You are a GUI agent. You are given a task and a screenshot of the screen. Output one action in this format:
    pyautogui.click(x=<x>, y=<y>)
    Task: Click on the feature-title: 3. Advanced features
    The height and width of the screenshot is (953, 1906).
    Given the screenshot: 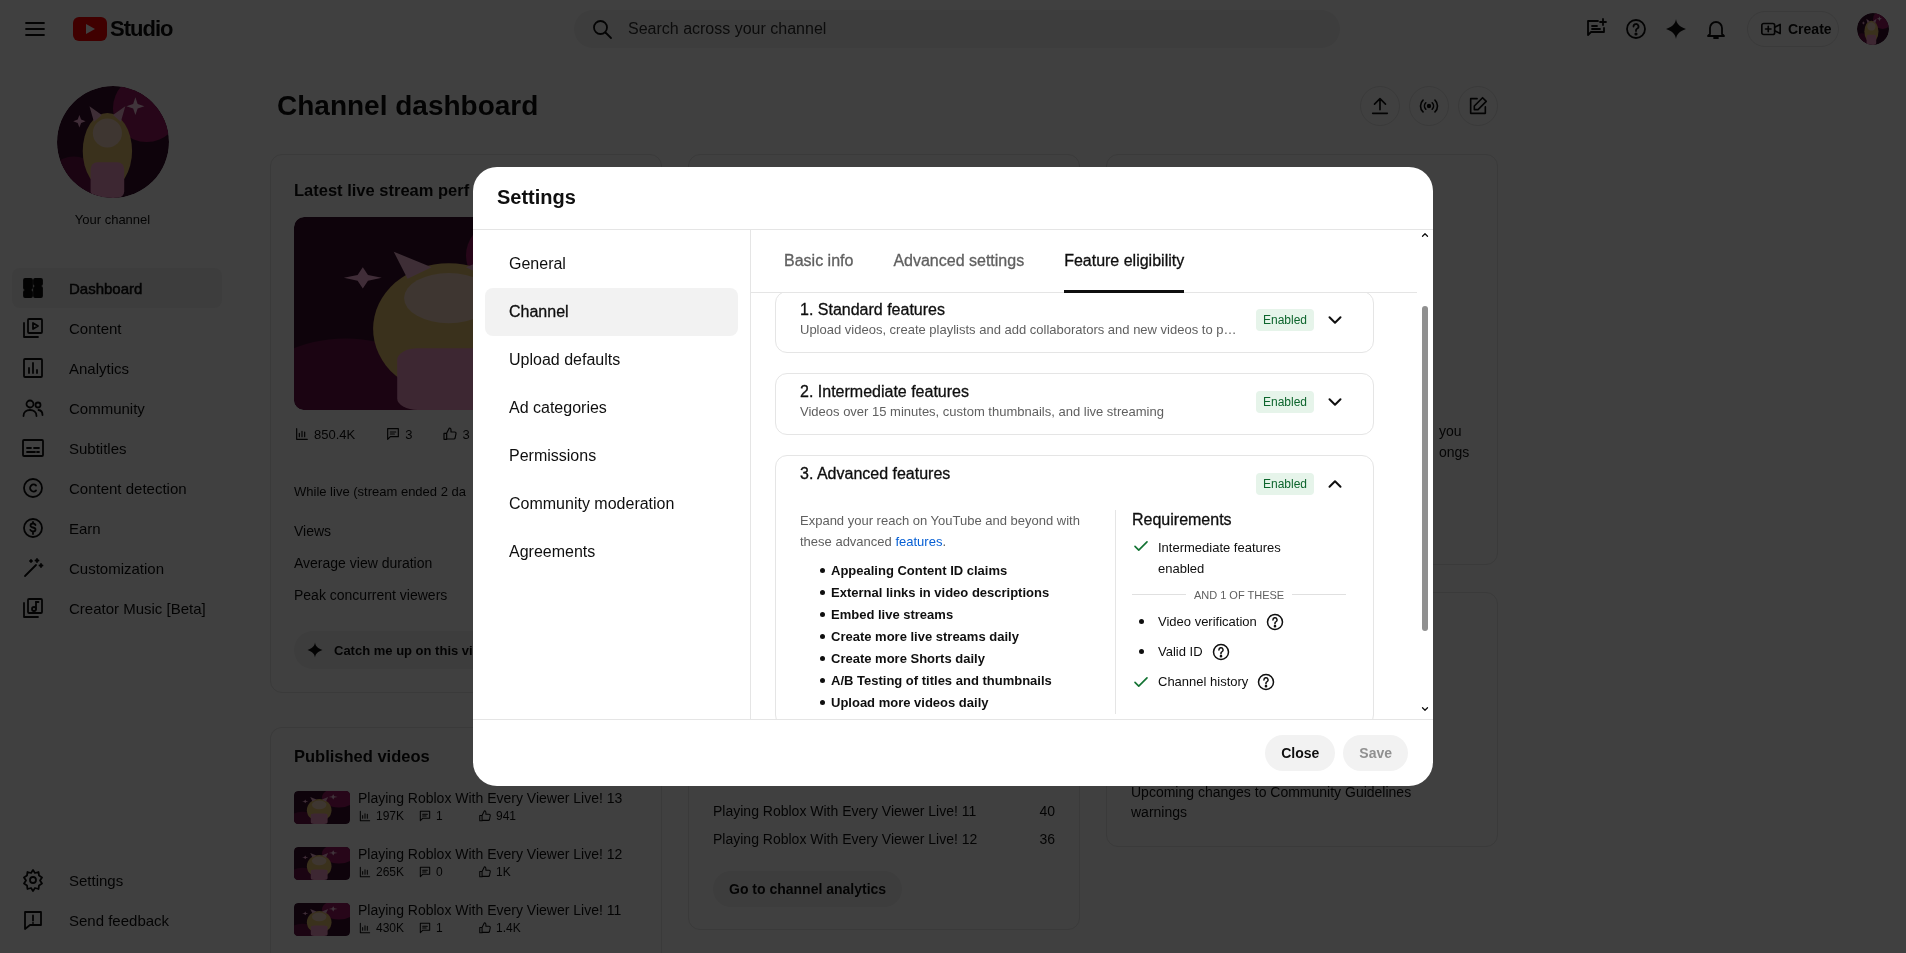 What is the action you would take?
    pyautogui.click(x=876, y=473)
    